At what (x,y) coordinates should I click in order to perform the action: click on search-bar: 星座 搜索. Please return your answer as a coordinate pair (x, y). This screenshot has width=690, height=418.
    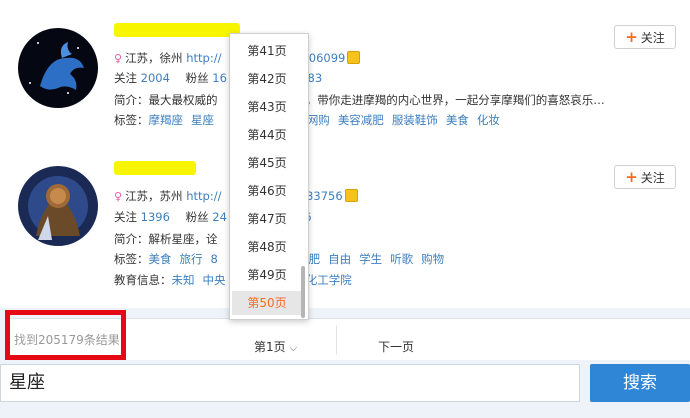
    Looking at the image, I should click on (345, 390).